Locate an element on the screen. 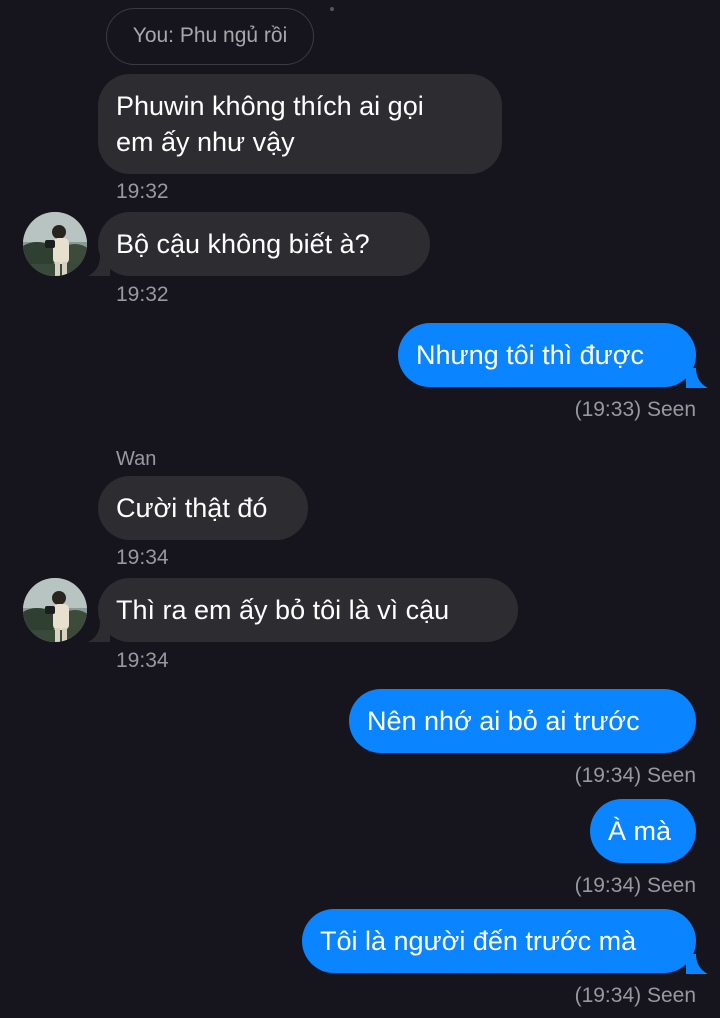  outgoing-message-bubble: Tôi là người đến trước mà is located at coordinates (499, 941).